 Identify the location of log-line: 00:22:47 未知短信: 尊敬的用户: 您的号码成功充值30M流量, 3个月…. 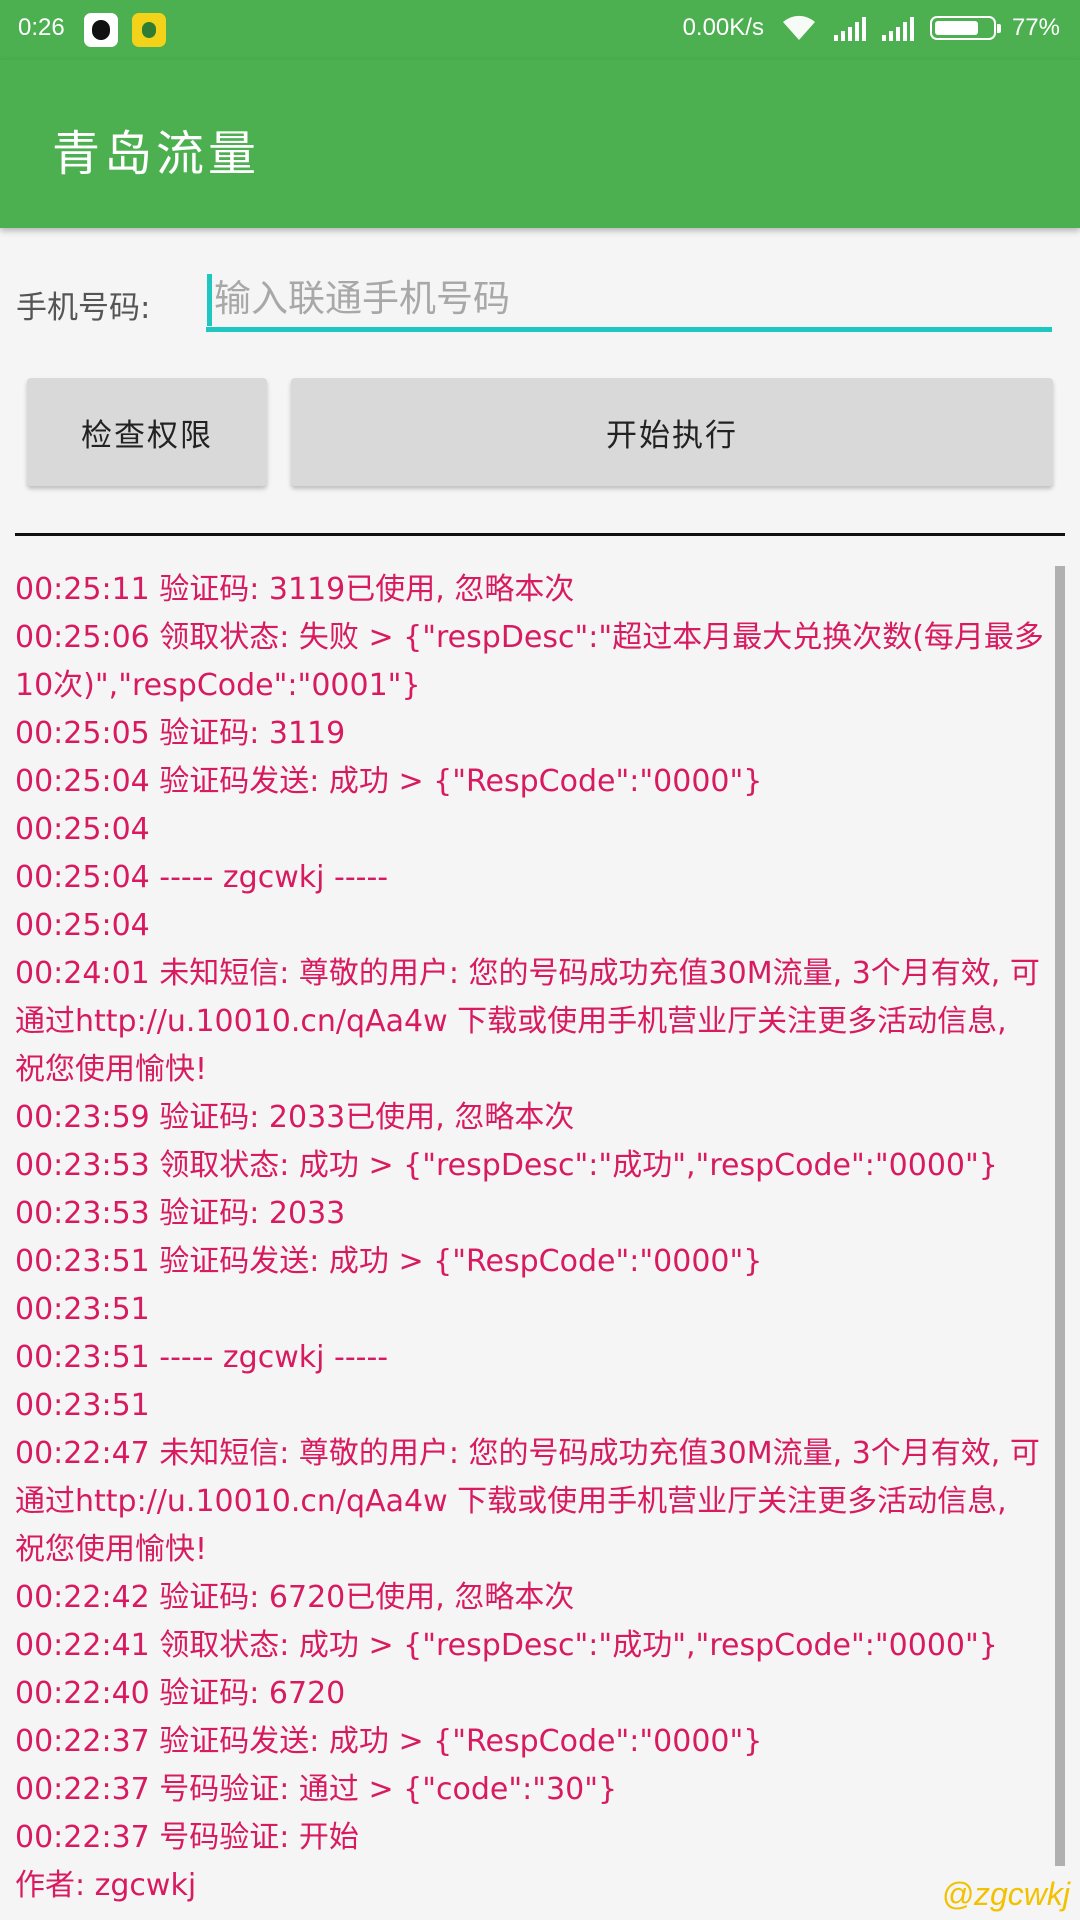
(527, 1501).